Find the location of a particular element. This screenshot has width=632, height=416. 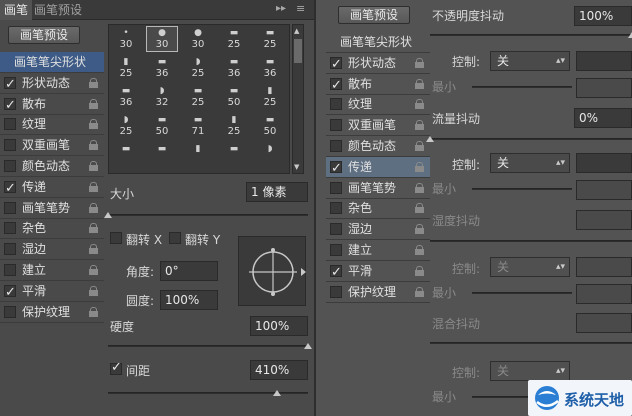

brush-tip-cell: ▬ 50 is located at coordinates (234, 97).